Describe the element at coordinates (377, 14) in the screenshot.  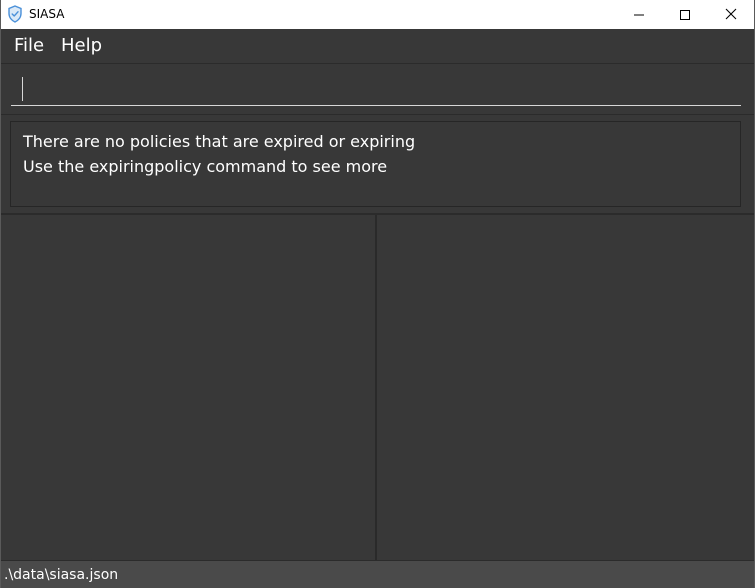
I see `title-bar: SIASA` at that location.